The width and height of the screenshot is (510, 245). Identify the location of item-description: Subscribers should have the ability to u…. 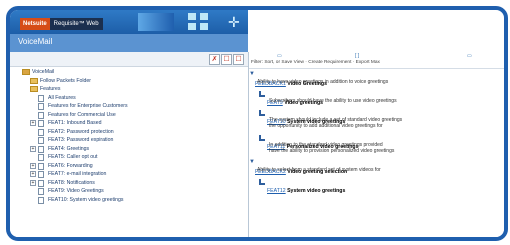
(333, 101).